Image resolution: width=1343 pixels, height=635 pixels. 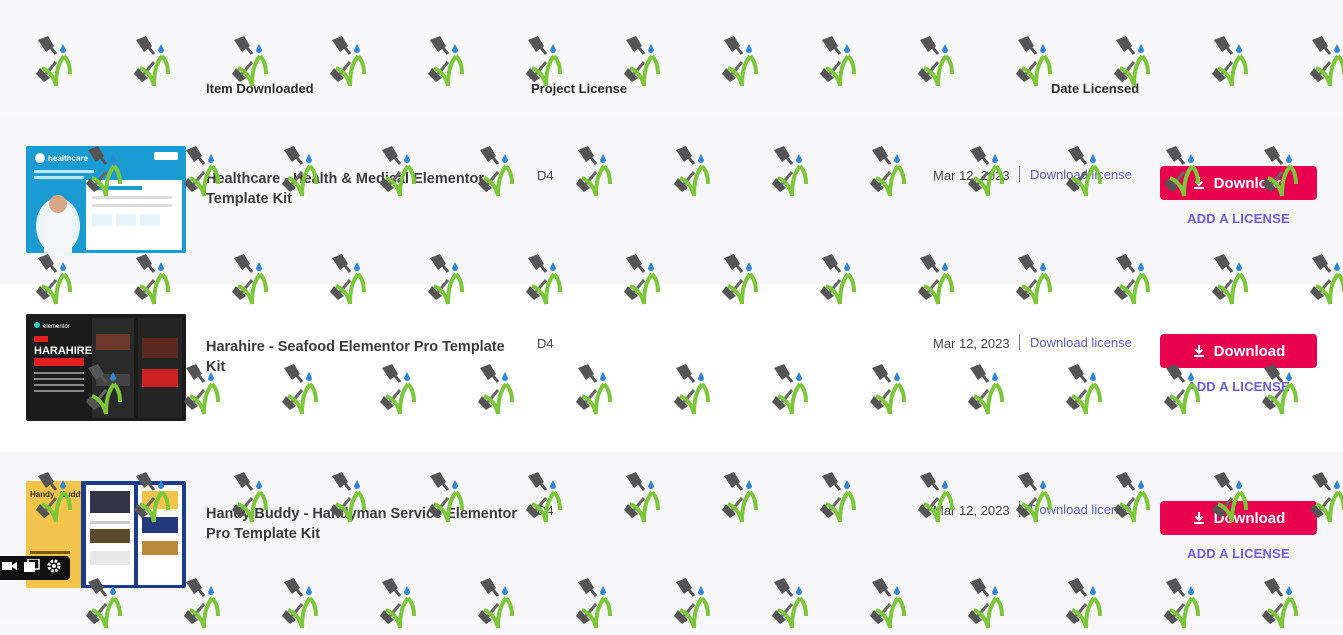 What do you see at coordinates (63, 351) in the screenshot?
I see `svg-text: HARAHIRE` at bounding box center [63, 351].